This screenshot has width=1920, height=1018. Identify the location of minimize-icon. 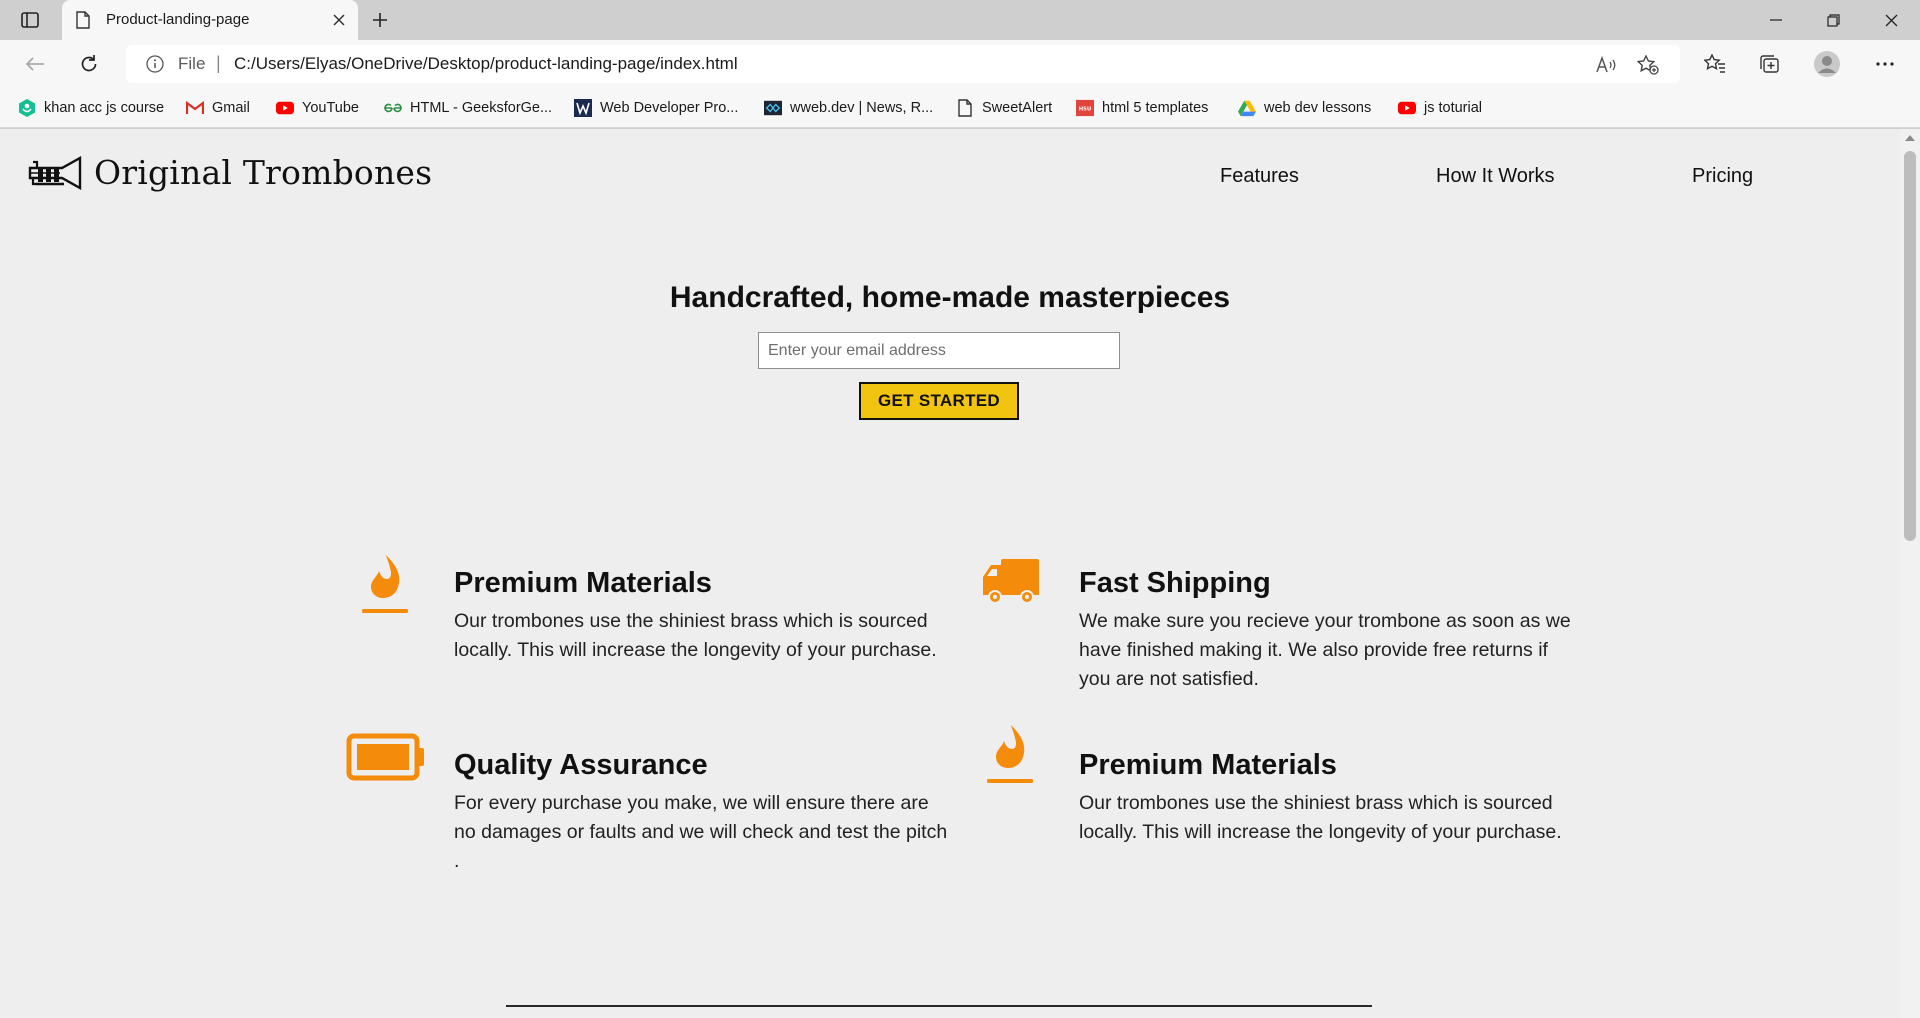
(1776, 20).